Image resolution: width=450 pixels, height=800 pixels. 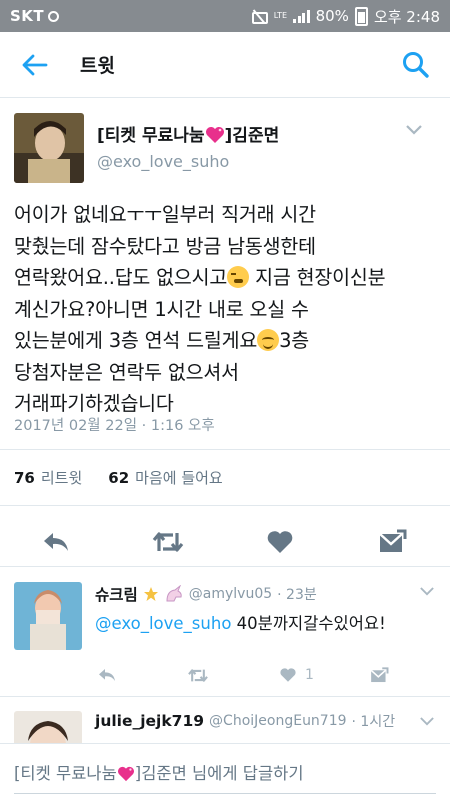 I want to click on author-block: [티켓 무료나눔 ]김준면 @exo_love_suho, so click(x=188, y=146).